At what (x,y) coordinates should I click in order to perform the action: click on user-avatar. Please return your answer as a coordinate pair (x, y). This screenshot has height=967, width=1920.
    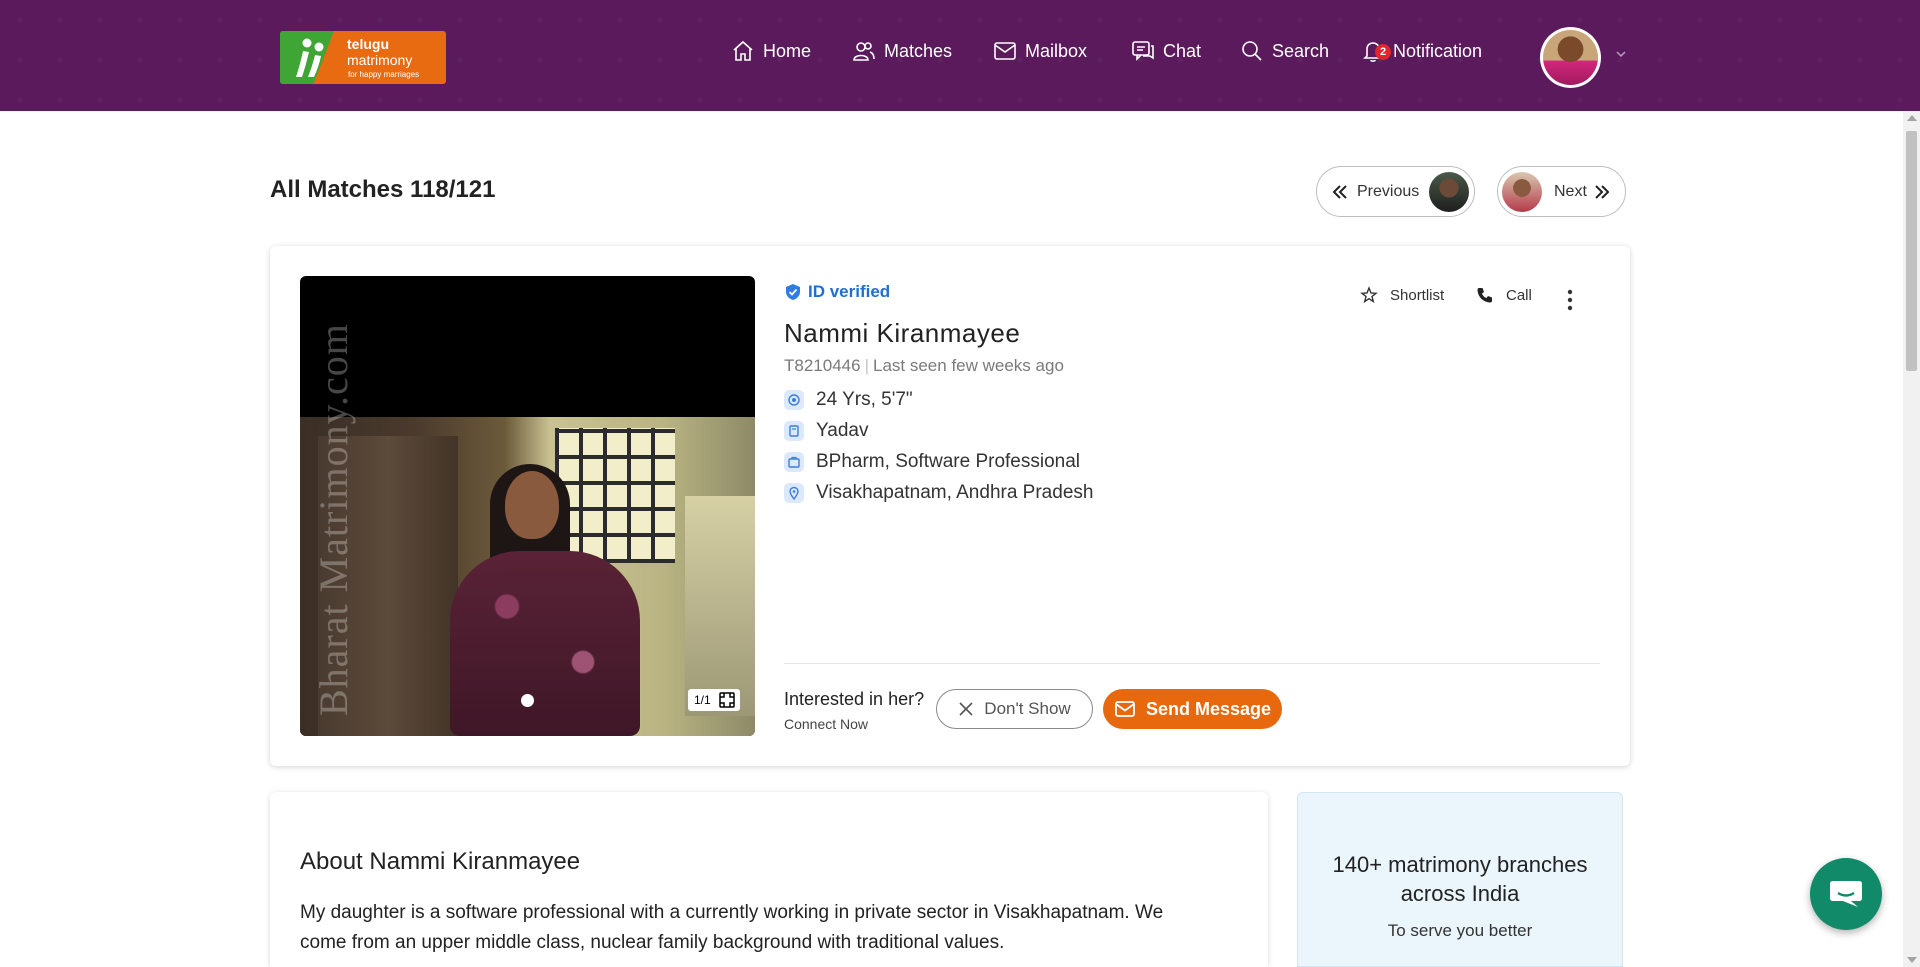
    Looking at the image, I should click on (1570, 57).